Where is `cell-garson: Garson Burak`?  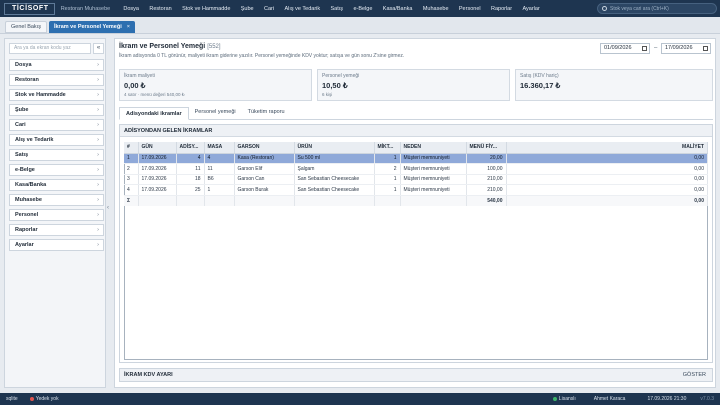 cell-garson: Garson Burak is located at coordinates (264, 190).